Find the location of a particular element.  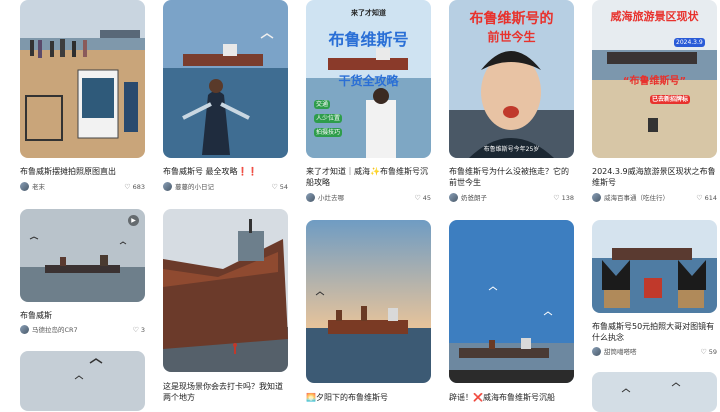

cover-overlay-sub: “布鲁维斯号” is located at coordinates (654, 81).